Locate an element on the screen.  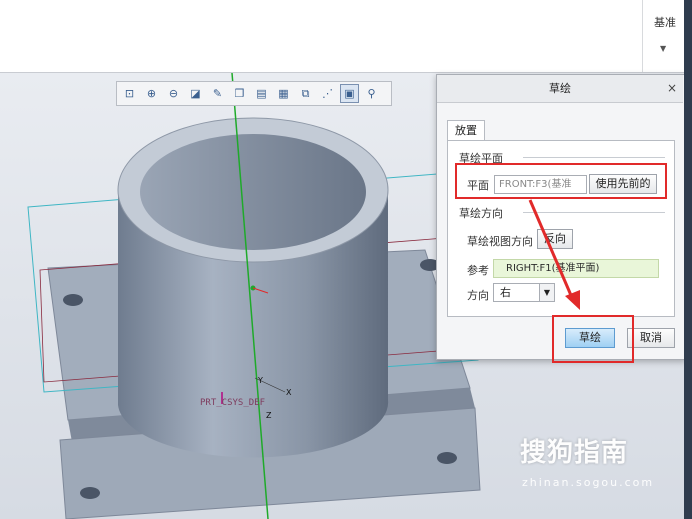
right-edge-panel is located at coordinates (688, 259).